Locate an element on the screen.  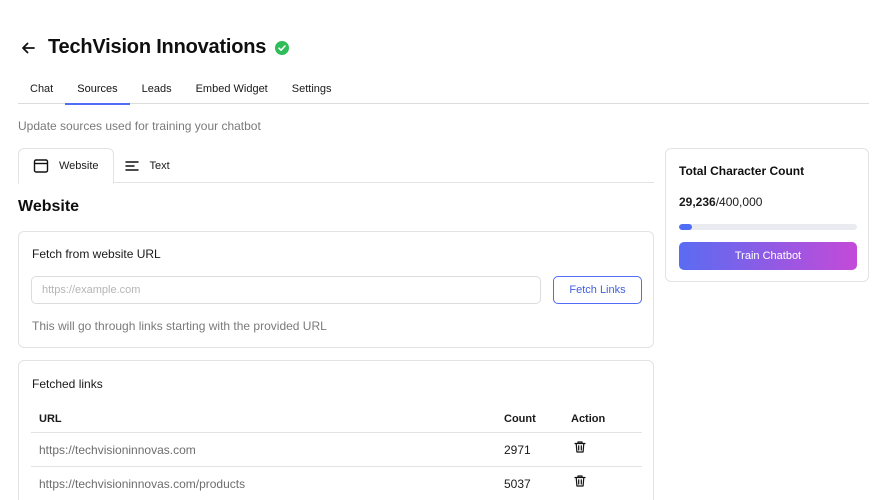
source-tab-text: Text is located at coordinates (149, 165).